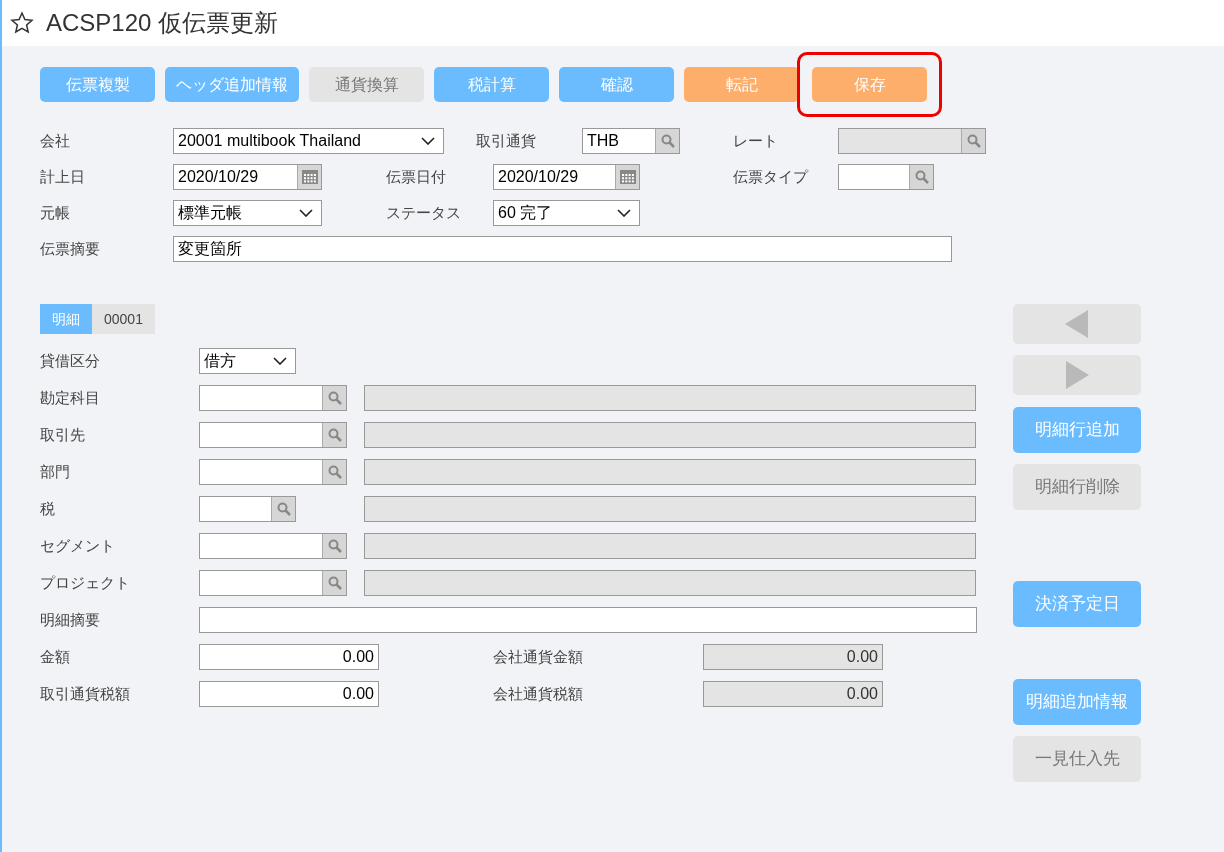 This screenshot has width=1224, height=852. Describe the element at coordinates (538, 693) in the screenshot. I see `field-label: 会社通貨税額` at that location.